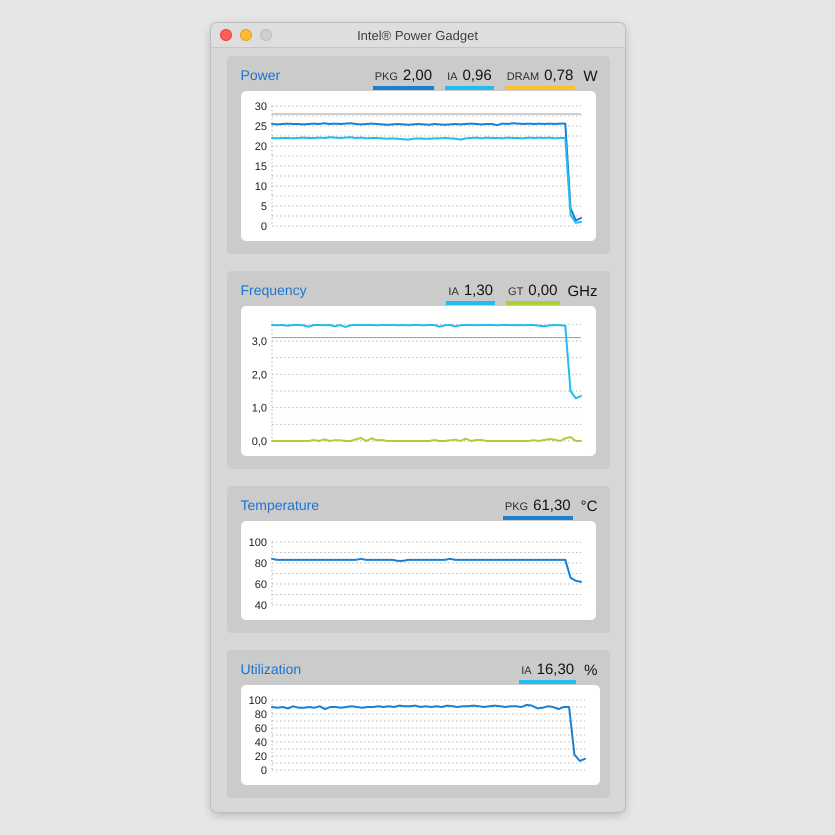 Image resolution: width=835 pixels, height=835 pixels. I want to click on section-title: Temperature, so click(280, 506).